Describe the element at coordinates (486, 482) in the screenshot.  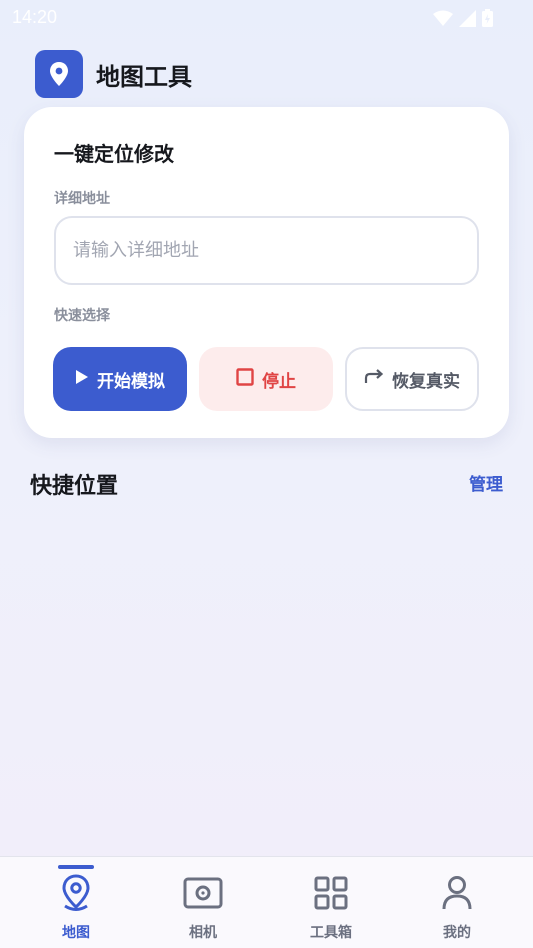
I see `manage-link: 管理` at that location.